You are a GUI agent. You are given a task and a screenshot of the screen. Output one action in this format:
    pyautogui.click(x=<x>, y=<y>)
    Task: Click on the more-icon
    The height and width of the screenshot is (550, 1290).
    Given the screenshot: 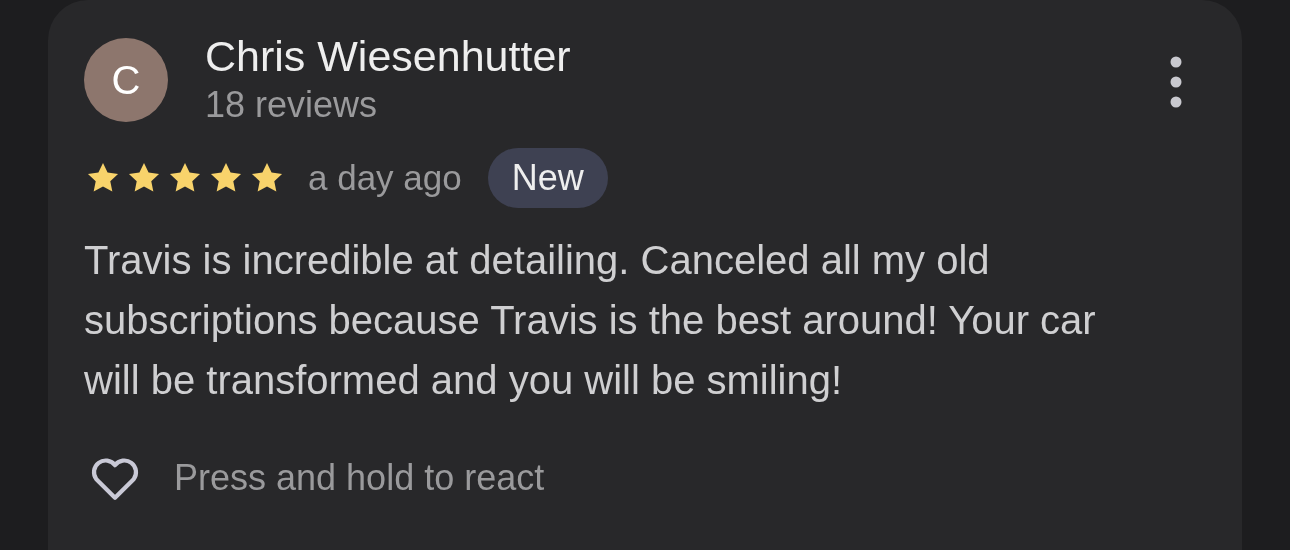 What is the action you would take?
    pyautogui.click(x=1176, y=82)
    